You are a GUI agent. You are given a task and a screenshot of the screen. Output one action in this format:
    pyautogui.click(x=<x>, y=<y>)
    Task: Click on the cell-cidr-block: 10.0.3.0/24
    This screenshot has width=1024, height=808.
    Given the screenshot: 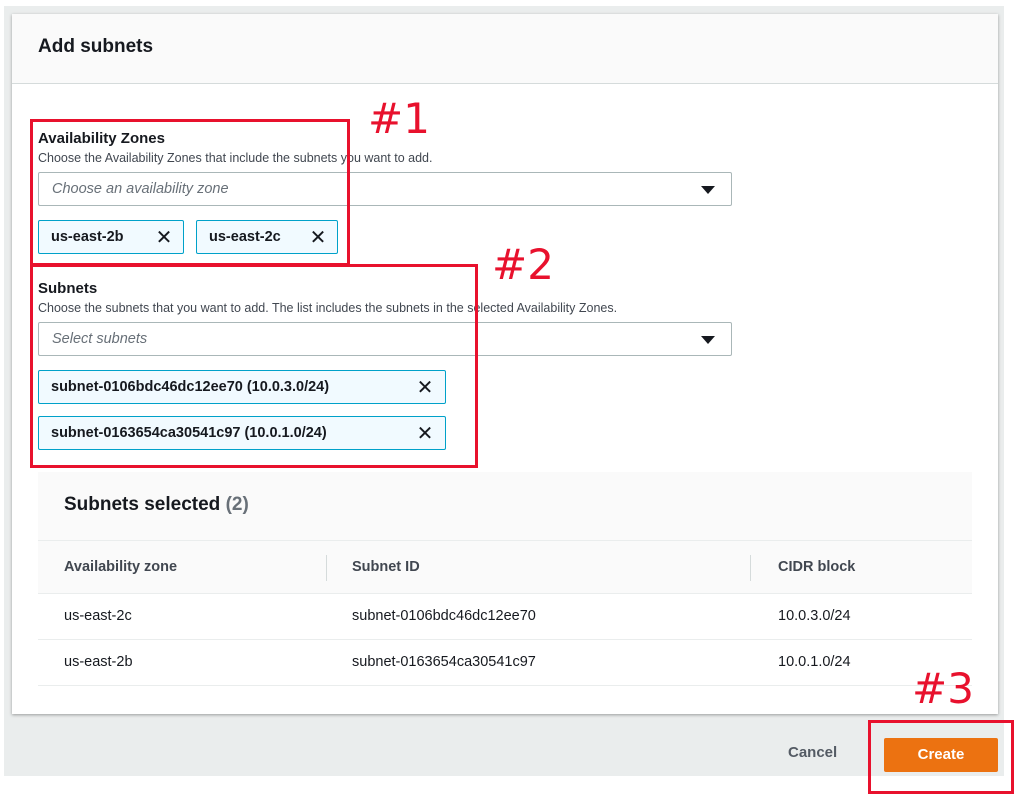 What is the action you would take?
    pyautogui.click(x=814, y=616)
    